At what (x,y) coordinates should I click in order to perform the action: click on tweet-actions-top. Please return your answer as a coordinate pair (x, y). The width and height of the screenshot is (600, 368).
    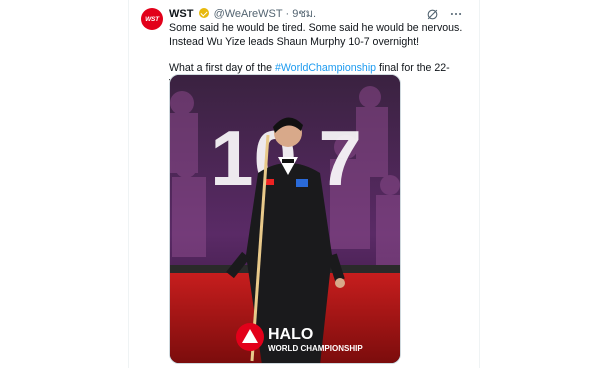
    Looking at the image, I should click on (444, 14).